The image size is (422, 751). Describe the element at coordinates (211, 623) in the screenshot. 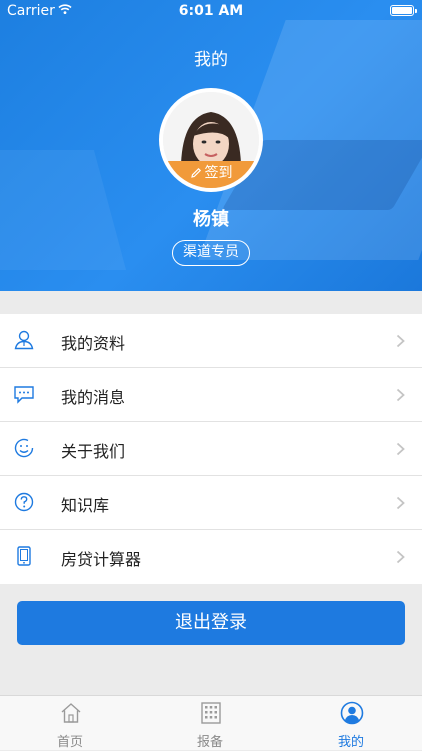

I see `logout-button: 退出登录` at that location.